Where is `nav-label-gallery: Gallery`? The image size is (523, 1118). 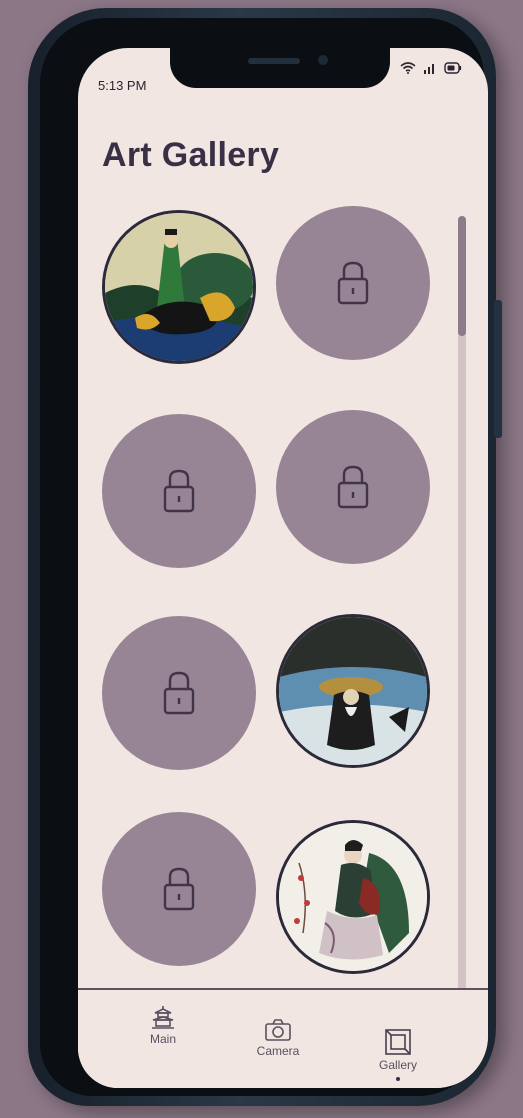 nav-label-gallery: Gallery is located at coordinates (397, 1065).